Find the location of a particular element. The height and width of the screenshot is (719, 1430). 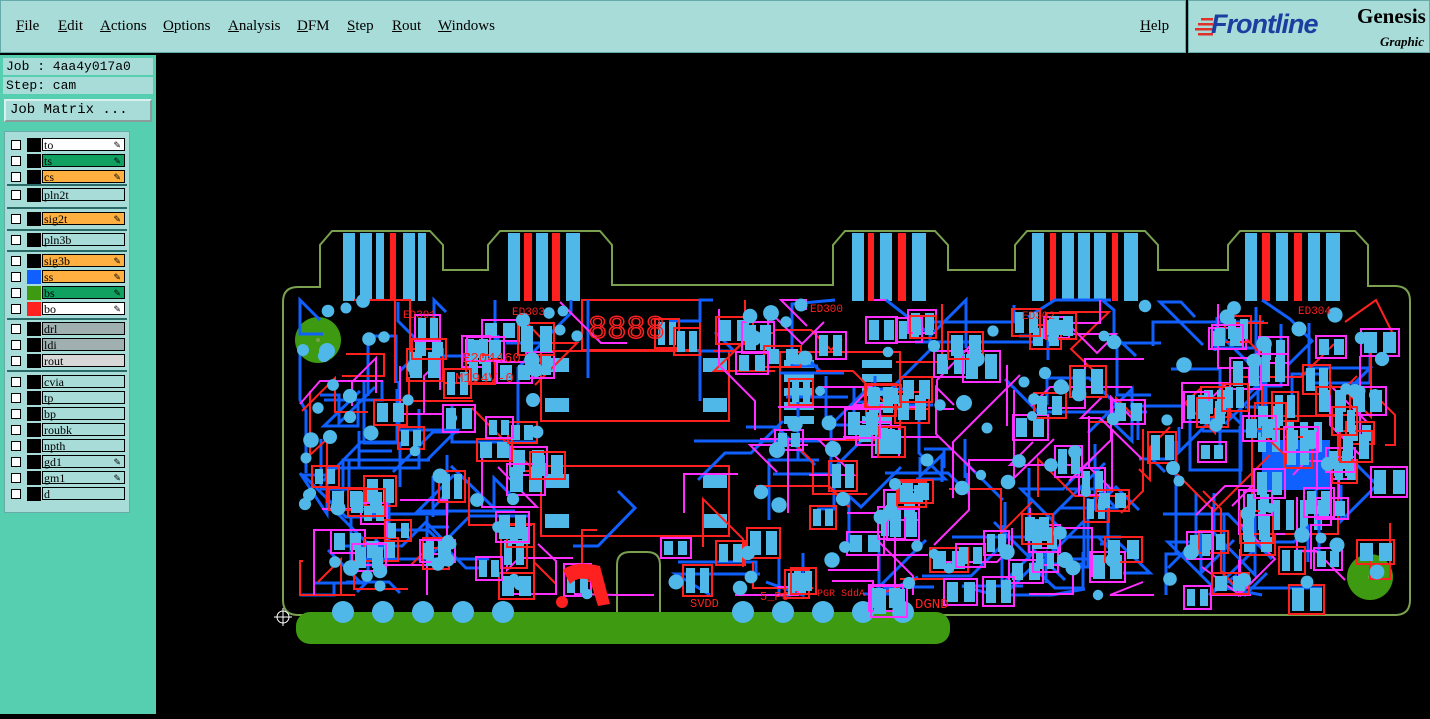

layer-name: ldi is located at coordinates (83, 345).